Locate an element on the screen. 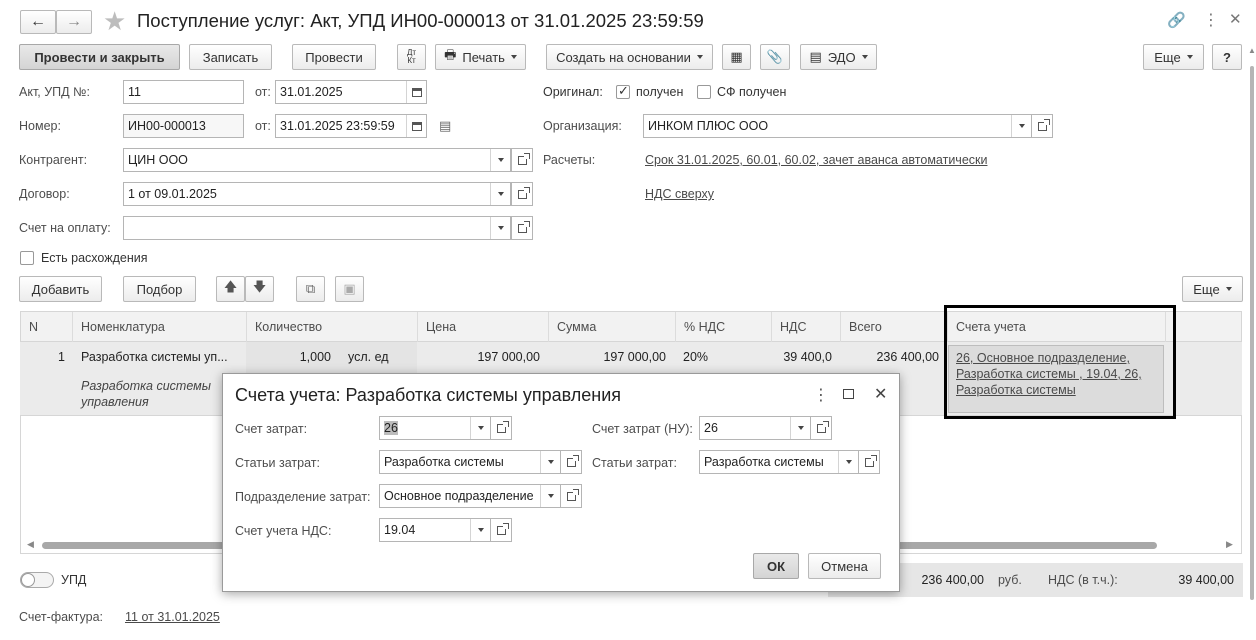 Image resolution: width=1256 pixels, height=640 pixels. post-and-close-button: Провести и закрыть is located at coordinates (99, 57).